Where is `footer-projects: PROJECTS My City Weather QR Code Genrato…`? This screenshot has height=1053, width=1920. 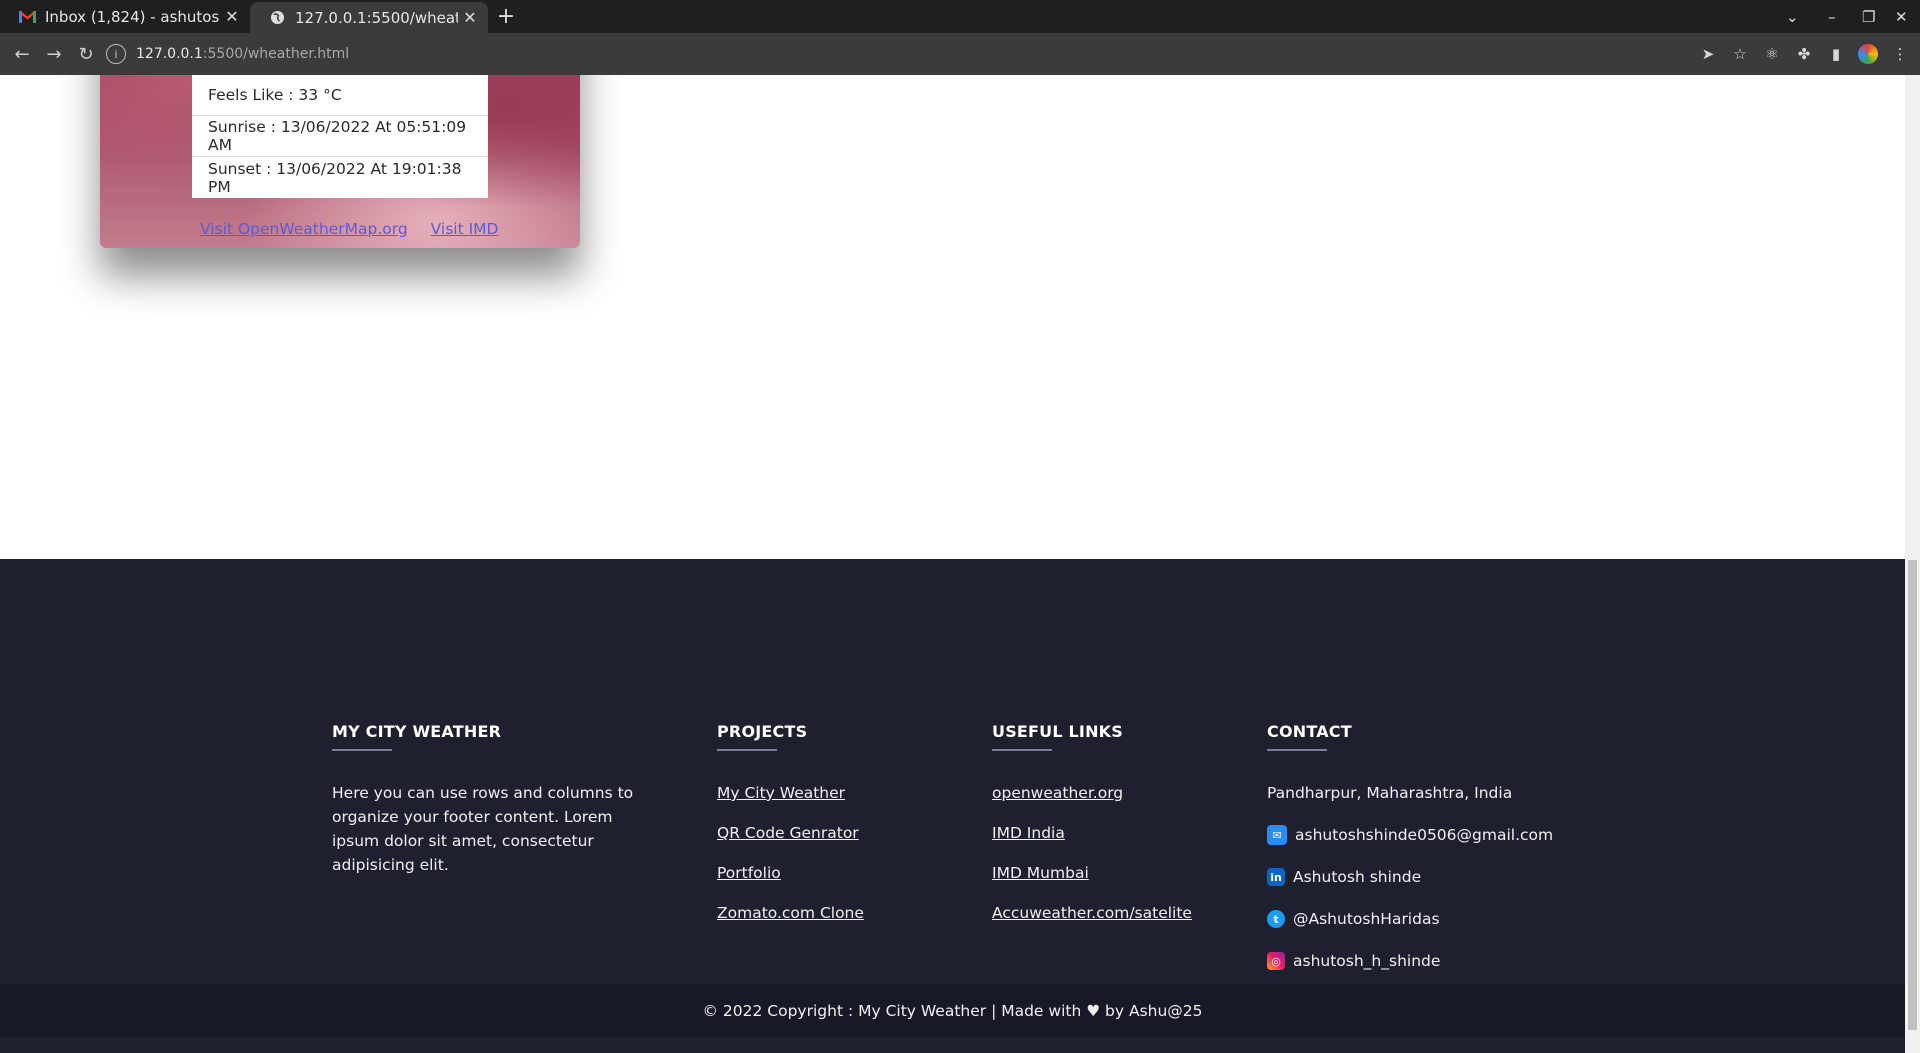 footer-projects: PROJECTS My City Weather QR Code Genrato… is located at coordinates (790, 831).